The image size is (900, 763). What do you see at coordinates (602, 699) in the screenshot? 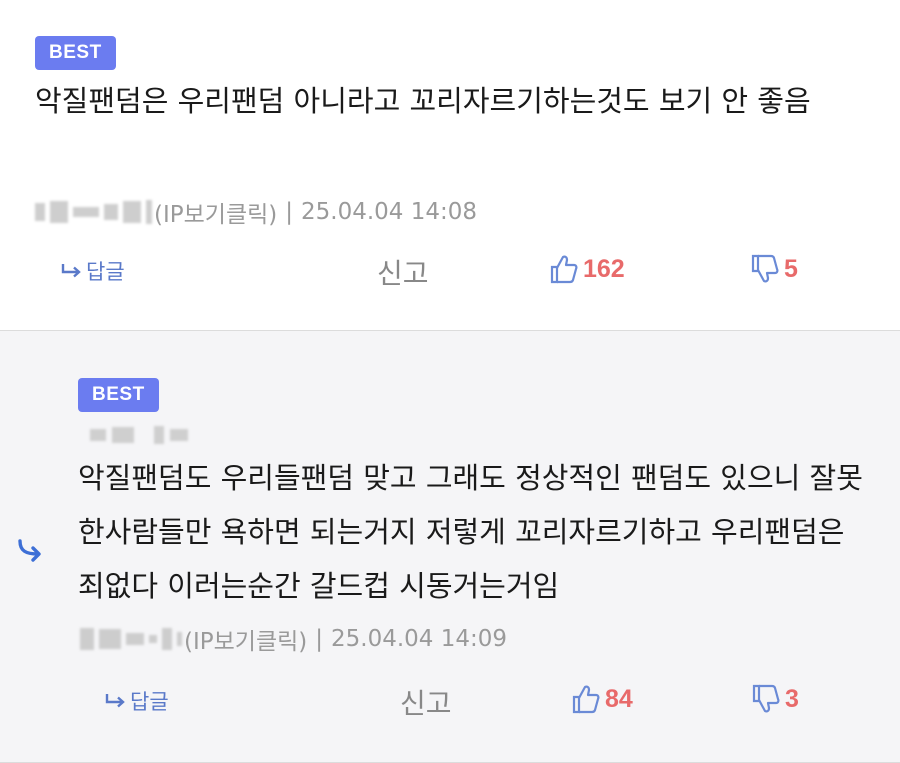
I see `upvote-button: 84` at bounding box center [602, 699].